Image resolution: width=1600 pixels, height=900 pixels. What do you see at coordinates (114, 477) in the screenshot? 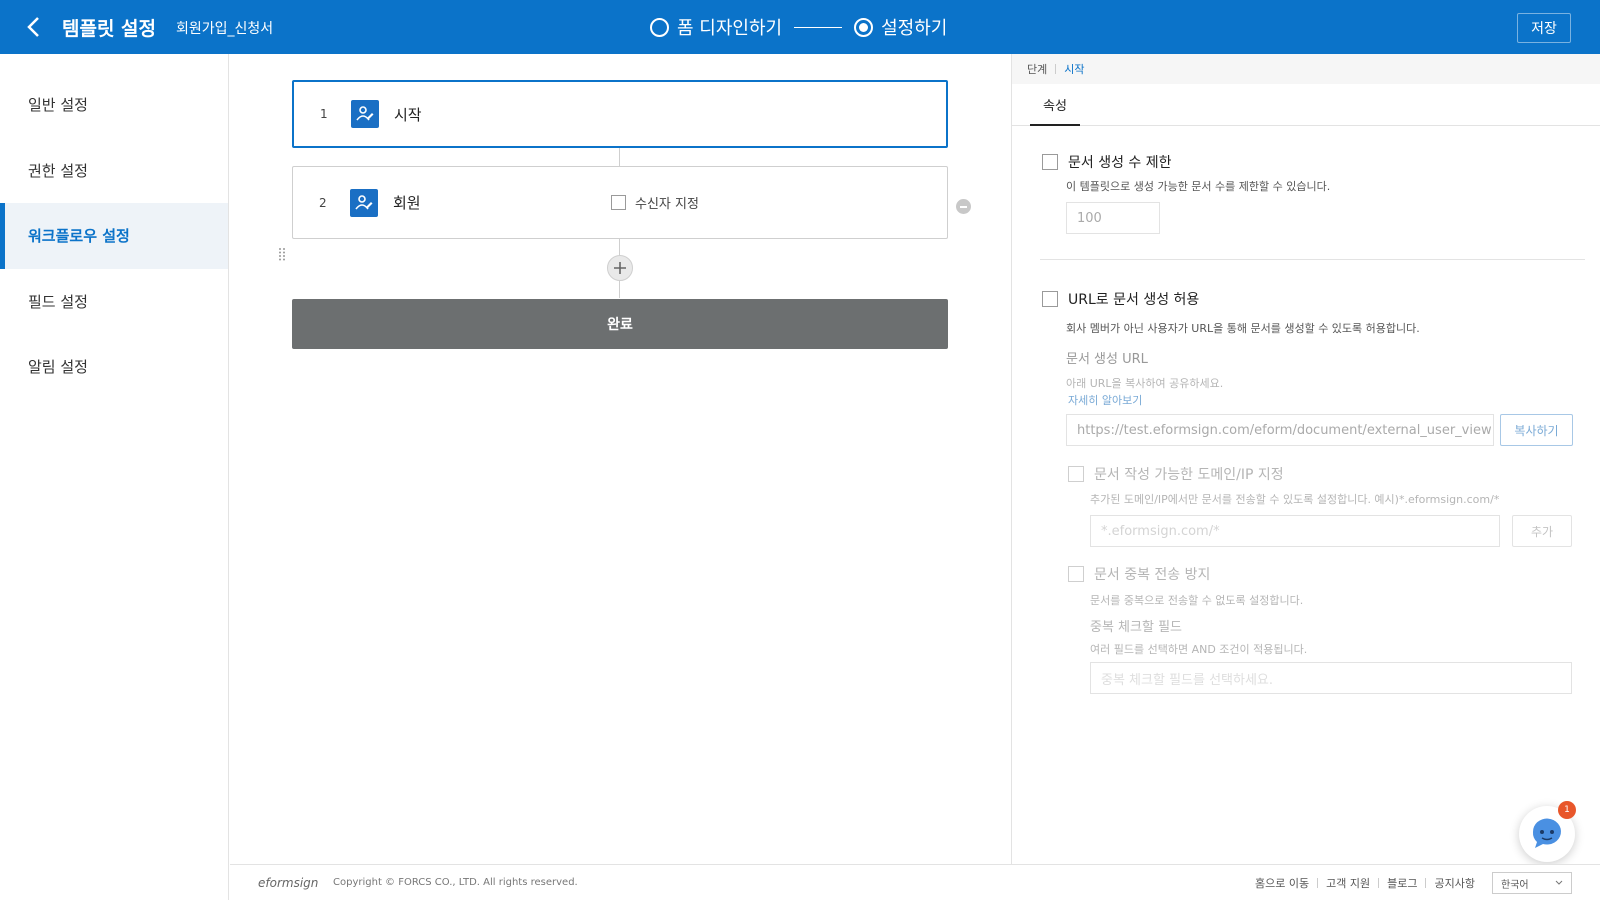
I see `settings-sidebar: 일반 설정 권한 설정 워크플로우 설정 필드 설정 알림 설정` at bounding box center [114, 477].